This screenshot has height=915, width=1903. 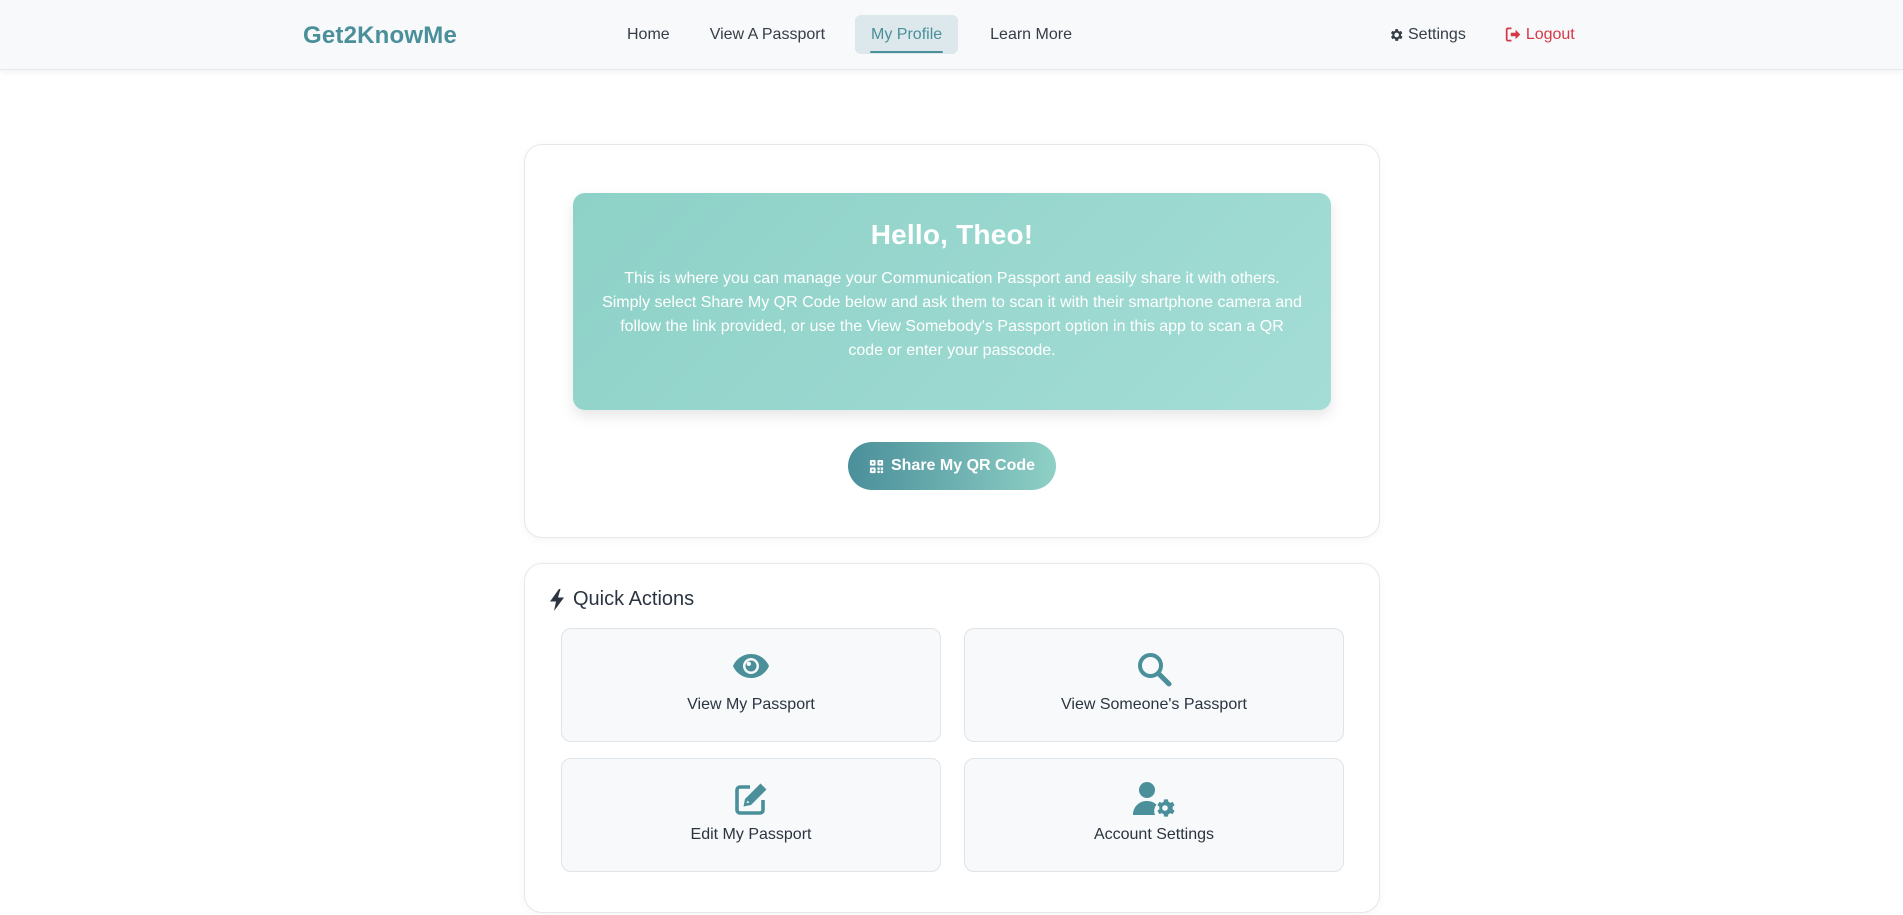 What do you see at coordinates (767, 34) in the screenshot?
I see `nav-link-view-a-passport: View A Passport` at bounding box center [767, 34].